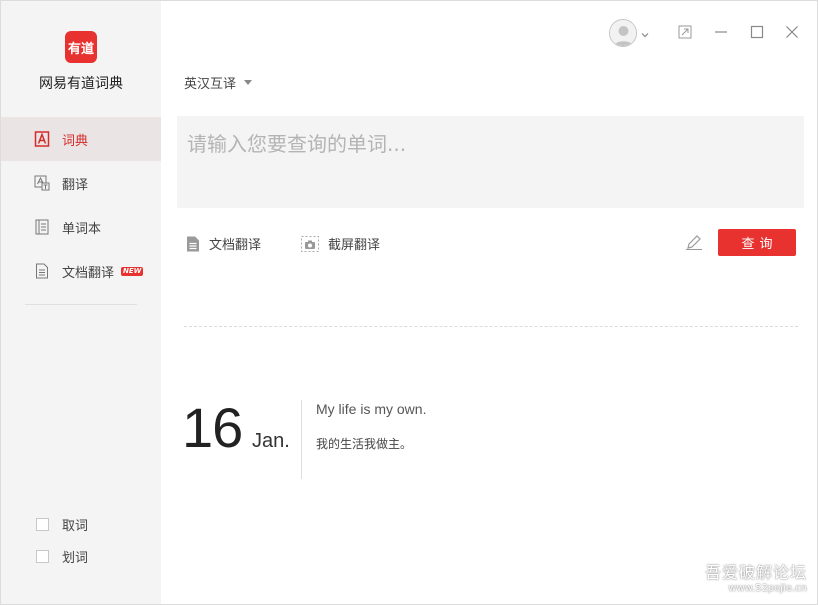 Image resolution: width=818 pixels, height=605 pixels. What do you see at coordinates (694, 244) in the screenshot?
I see `handwriting-icon` at bounding box center [694, 244].